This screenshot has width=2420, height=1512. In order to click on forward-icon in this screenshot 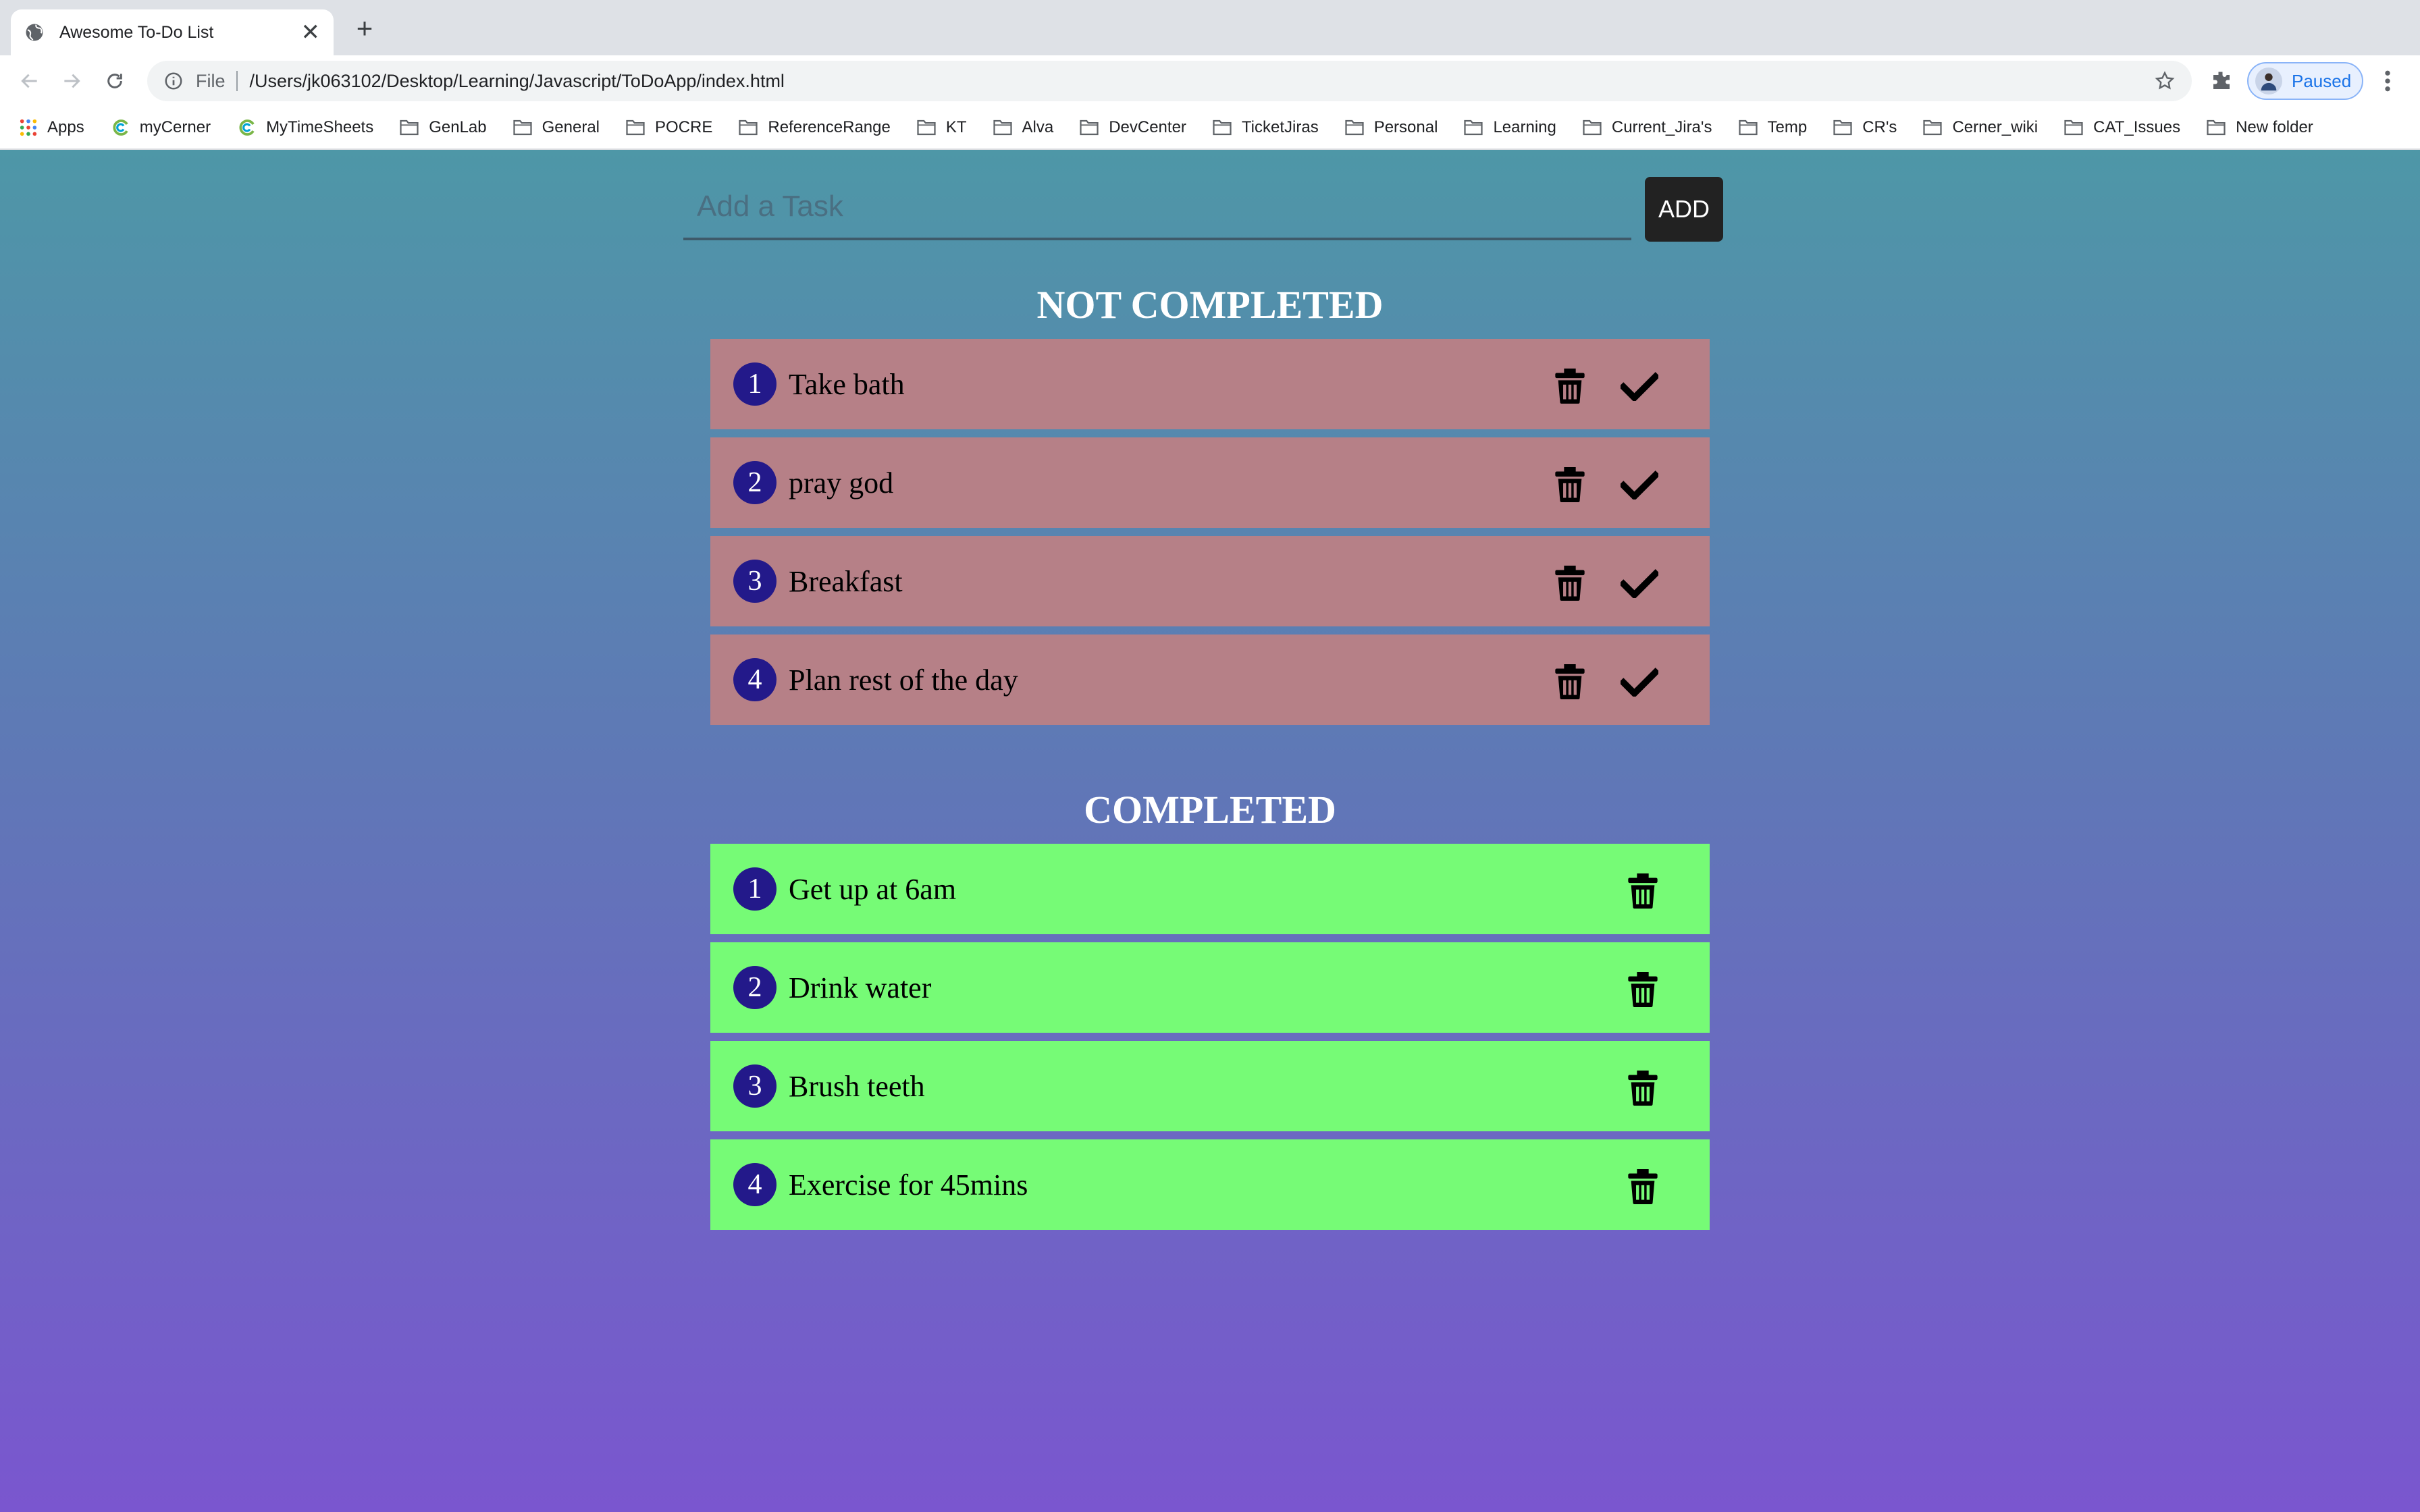, I will do `click(71, 81)`.